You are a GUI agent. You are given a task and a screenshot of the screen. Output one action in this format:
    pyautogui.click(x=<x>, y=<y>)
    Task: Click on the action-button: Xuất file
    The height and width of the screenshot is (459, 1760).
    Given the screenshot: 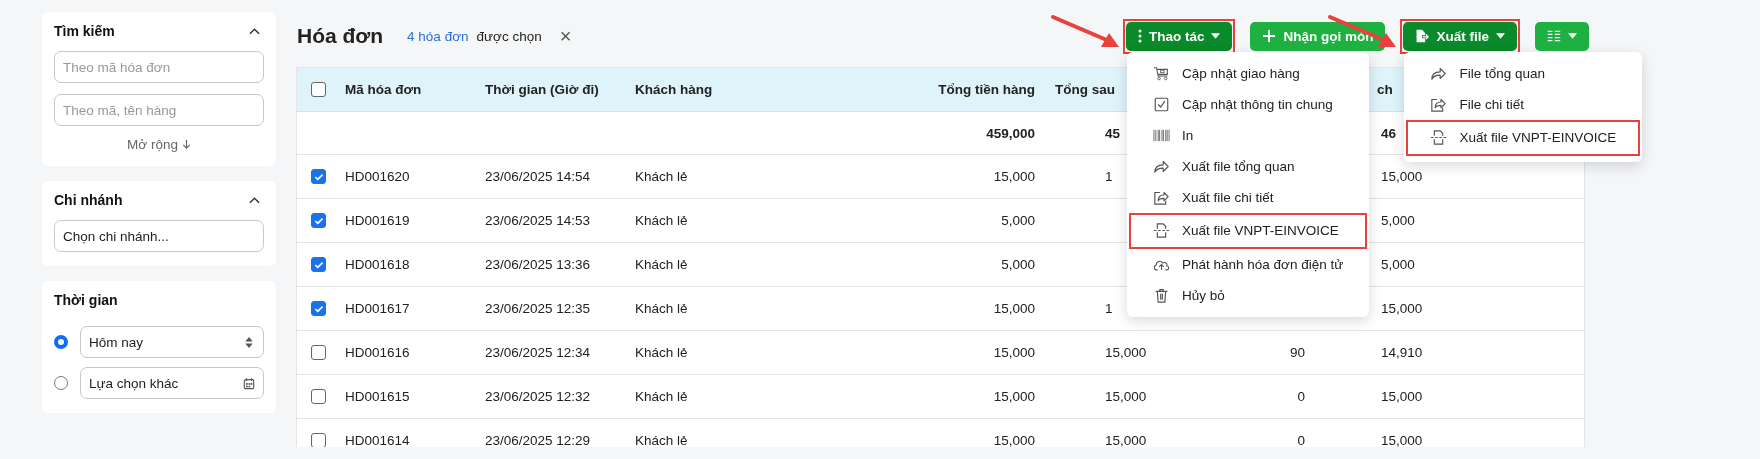 What is the action you would take?
    pyautogui.click(x=1460, y=36)
    